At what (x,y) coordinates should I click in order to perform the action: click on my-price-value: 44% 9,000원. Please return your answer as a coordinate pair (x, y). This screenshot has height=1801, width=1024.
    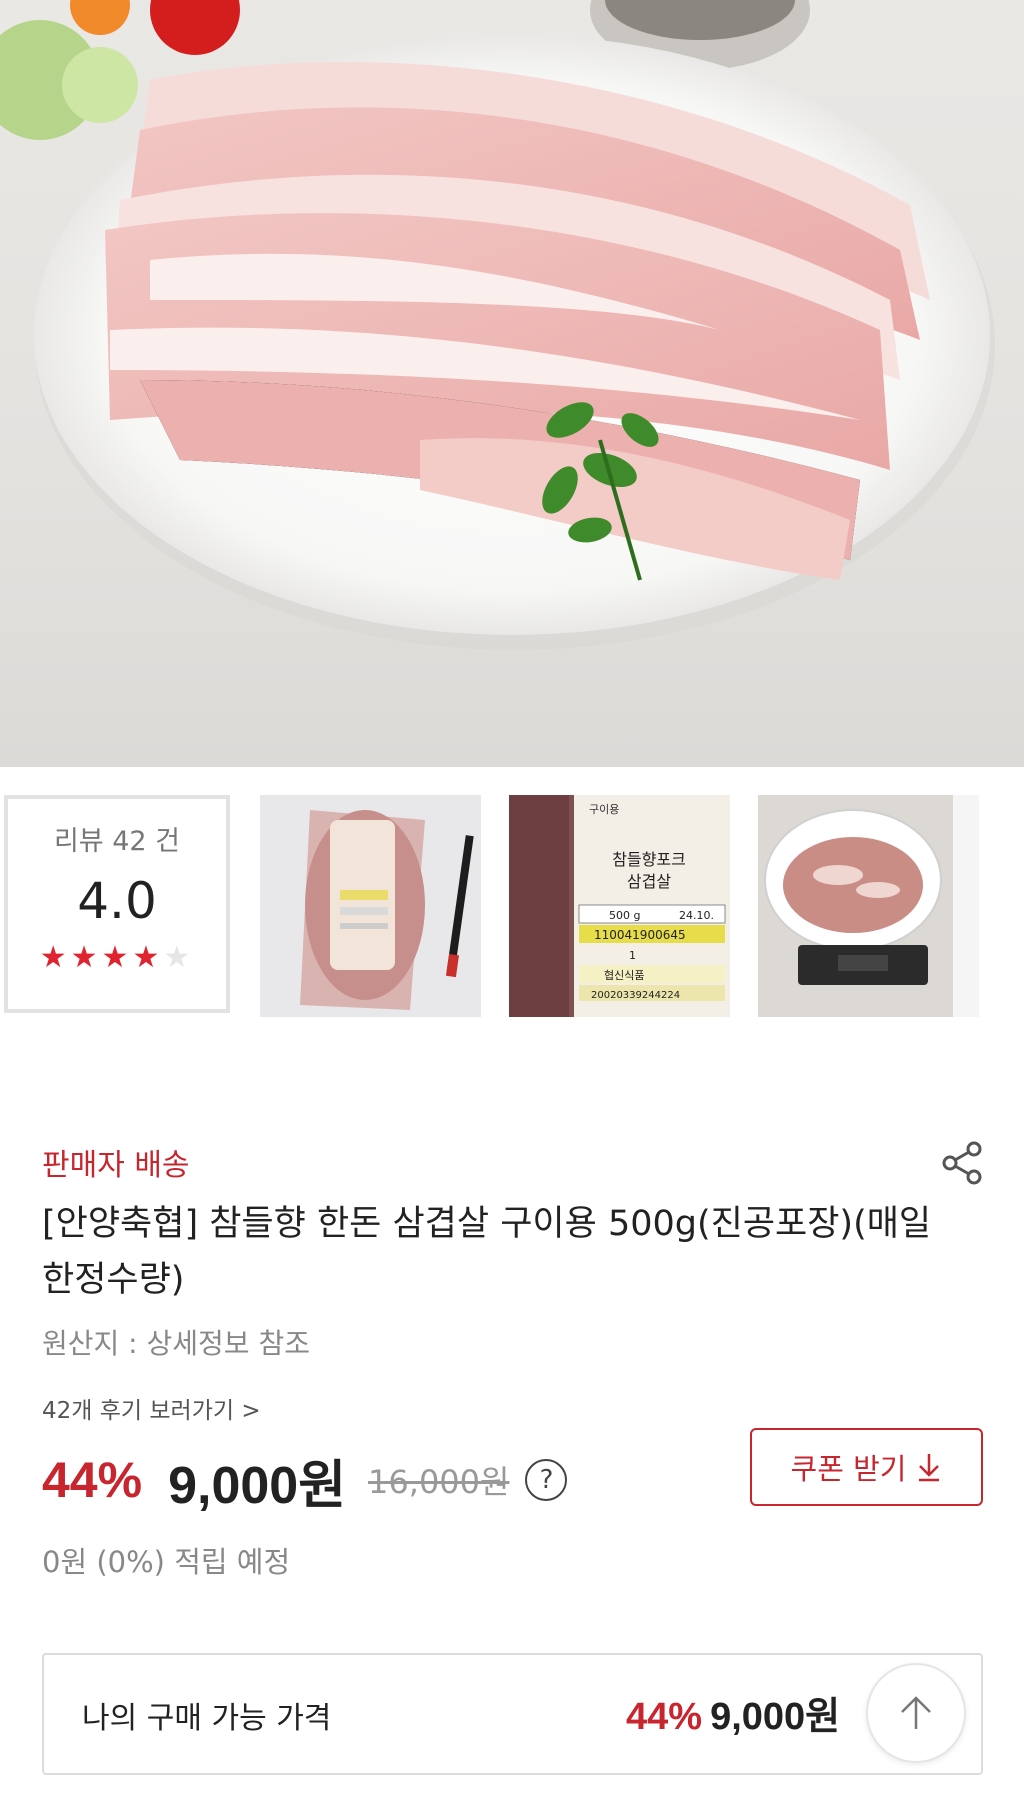
    Looking at the image, I should click on (733, 1712).